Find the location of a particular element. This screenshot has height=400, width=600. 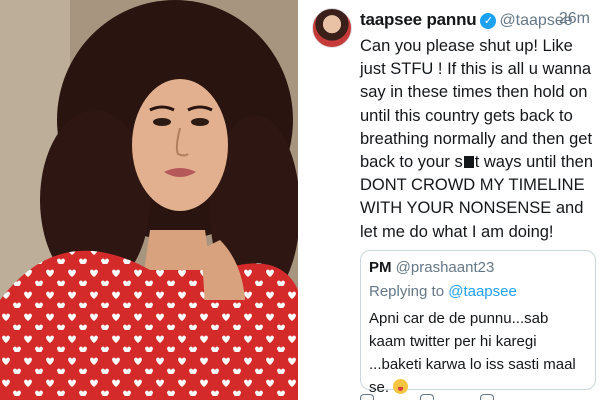

replying-to-line: Replying to @taapsee is located at coordinates (443, 291).